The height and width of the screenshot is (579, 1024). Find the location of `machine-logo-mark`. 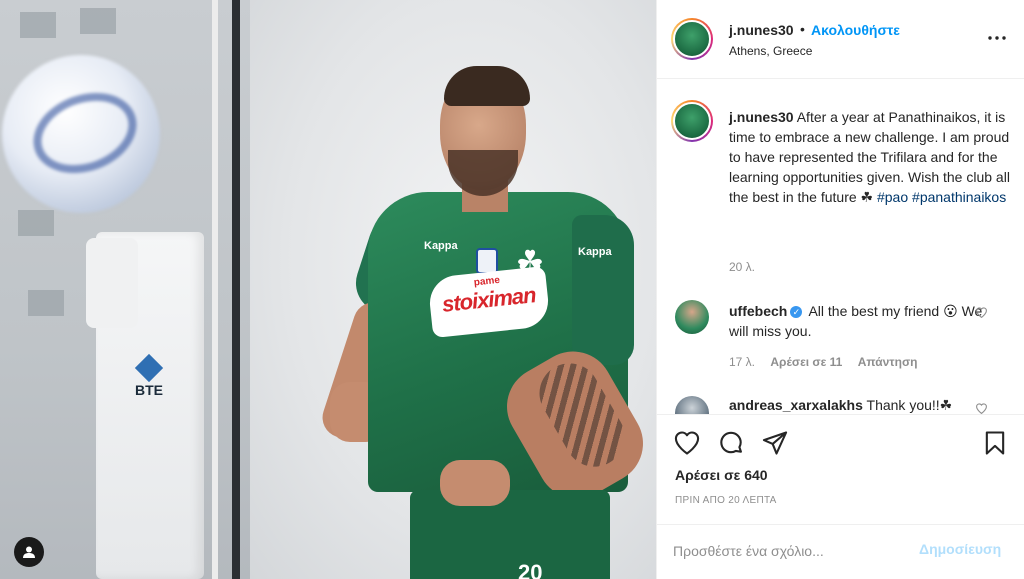

machine-logo-mark is located at coordinates (149, 368).